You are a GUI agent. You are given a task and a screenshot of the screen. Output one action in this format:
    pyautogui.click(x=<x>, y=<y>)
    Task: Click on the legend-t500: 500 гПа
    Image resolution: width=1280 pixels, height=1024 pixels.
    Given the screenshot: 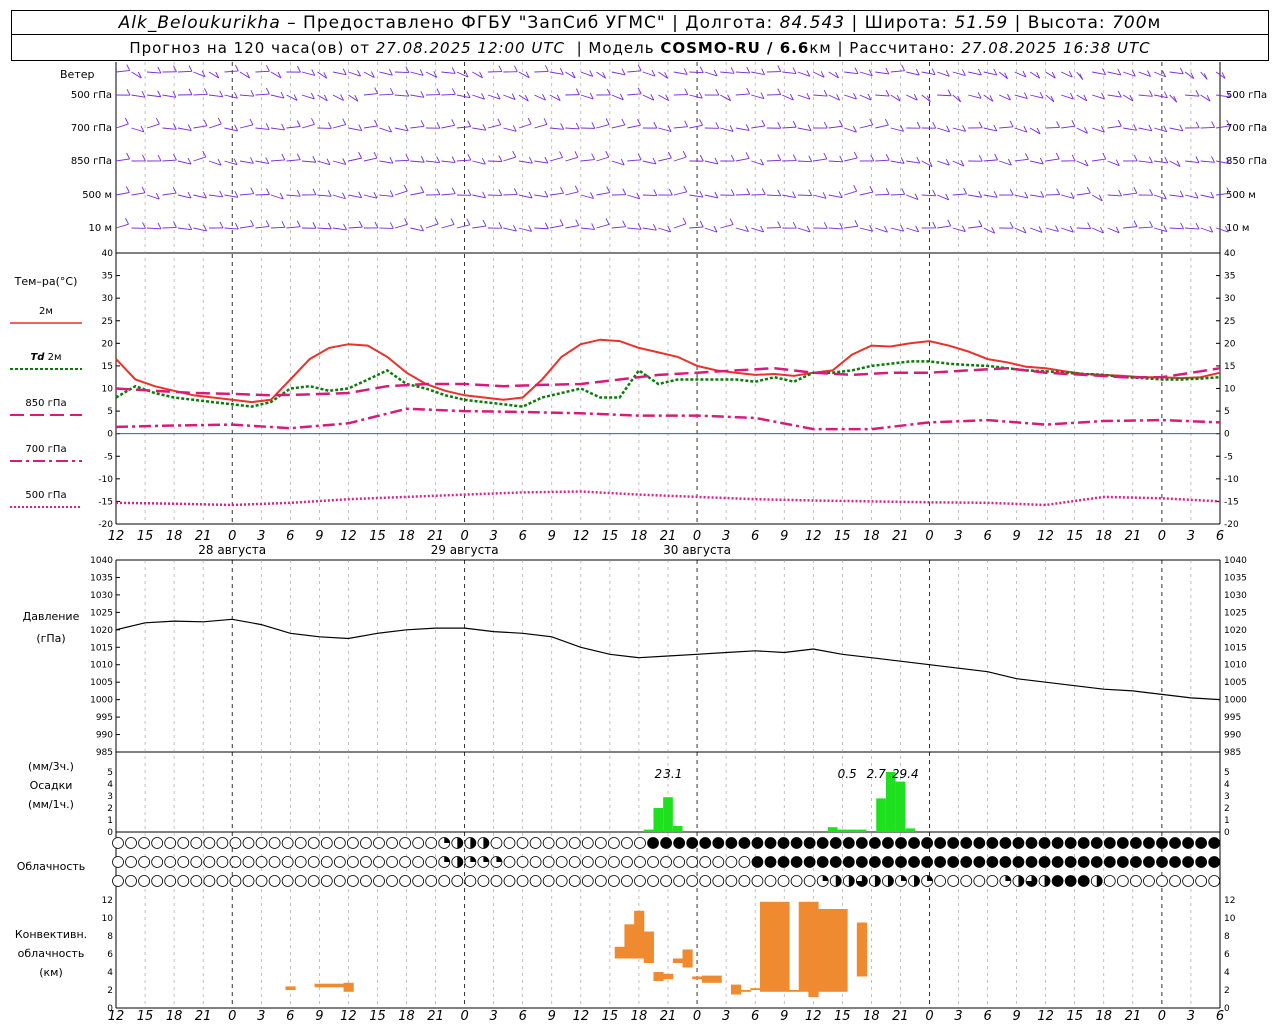 What is the action you would take?
    pyautogui.click(x=46, y=495)
    